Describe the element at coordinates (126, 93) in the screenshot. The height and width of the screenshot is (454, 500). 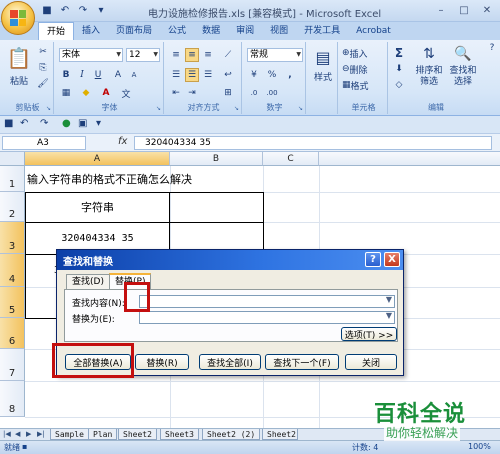
I see `phonetic-icon: 文` at that location.